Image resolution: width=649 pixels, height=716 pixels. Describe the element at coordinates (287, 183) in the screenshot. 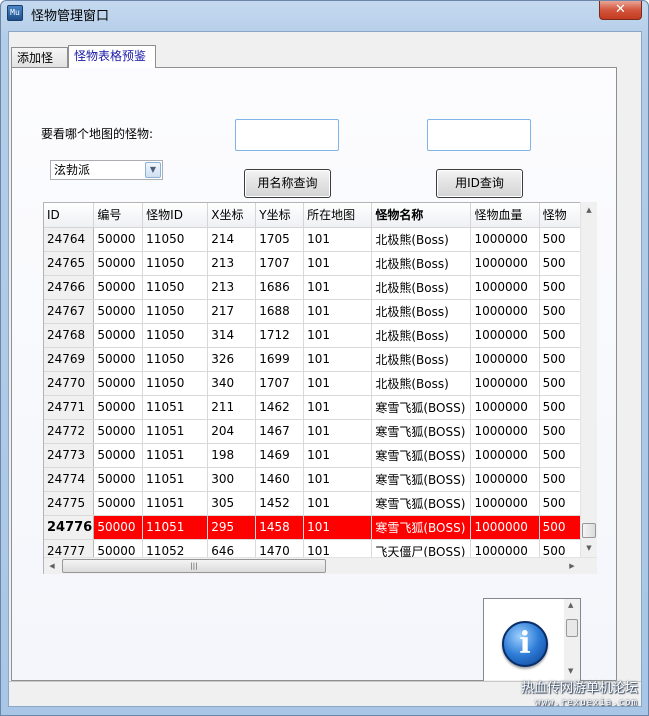

I see `query-by-name-button: 用名称查询` at that location.